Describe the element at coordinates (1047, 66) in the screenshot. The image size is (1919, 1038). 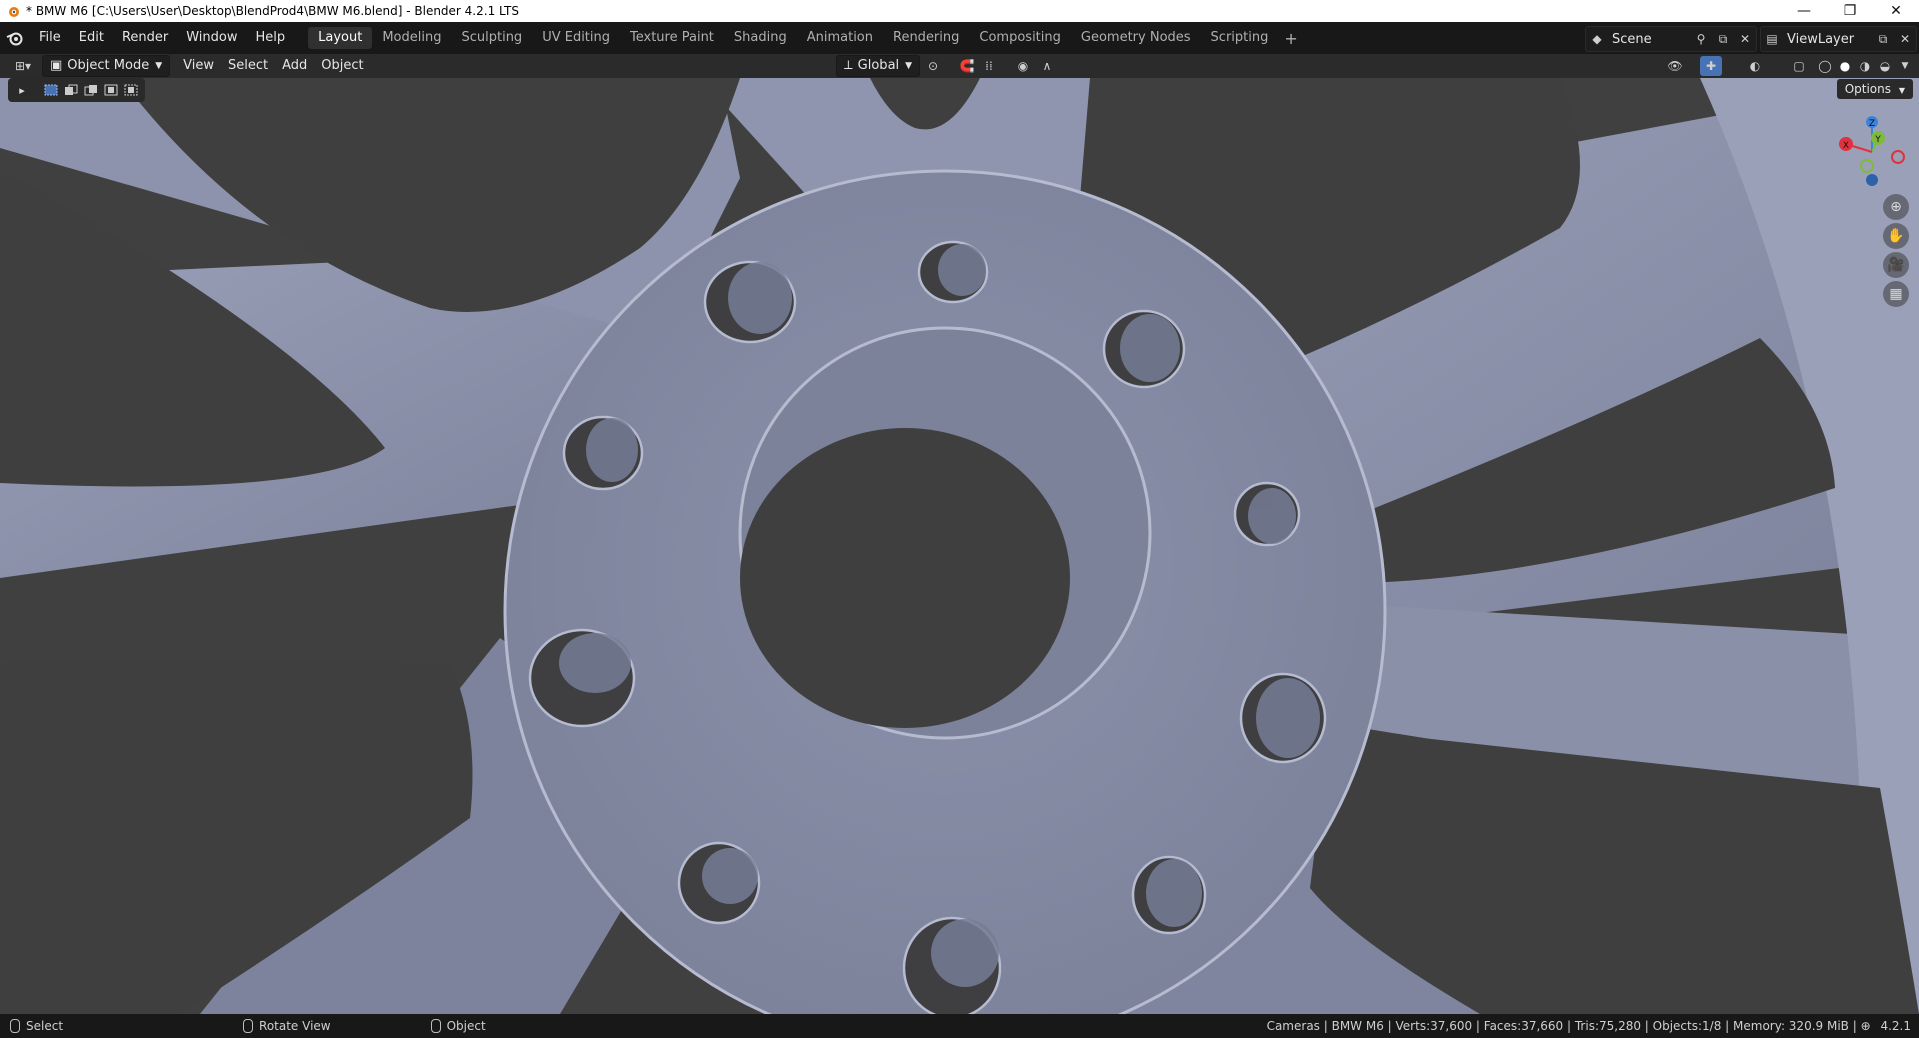
I see `falloff-icon: ∧` at that location.